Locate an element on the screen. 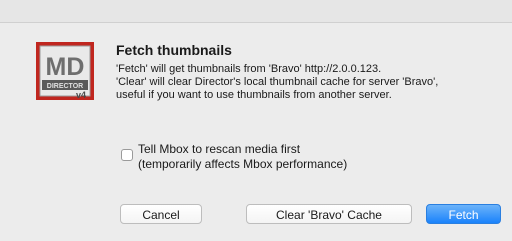 This screenshot has height=241, width=512. director-app-icon: MD DIRECTOR v4 is located at coordinates (65, 71).